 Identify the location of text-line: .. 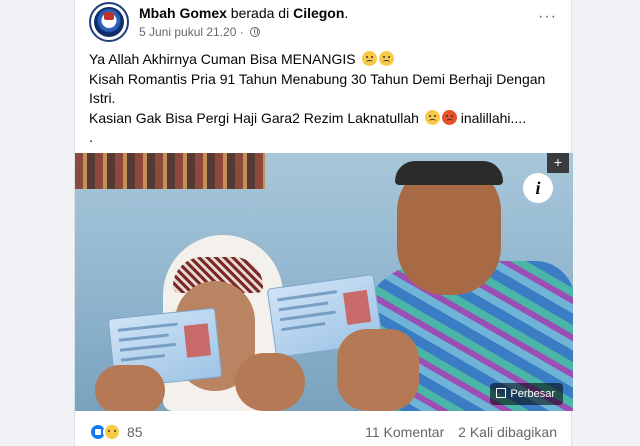
(91, 137).